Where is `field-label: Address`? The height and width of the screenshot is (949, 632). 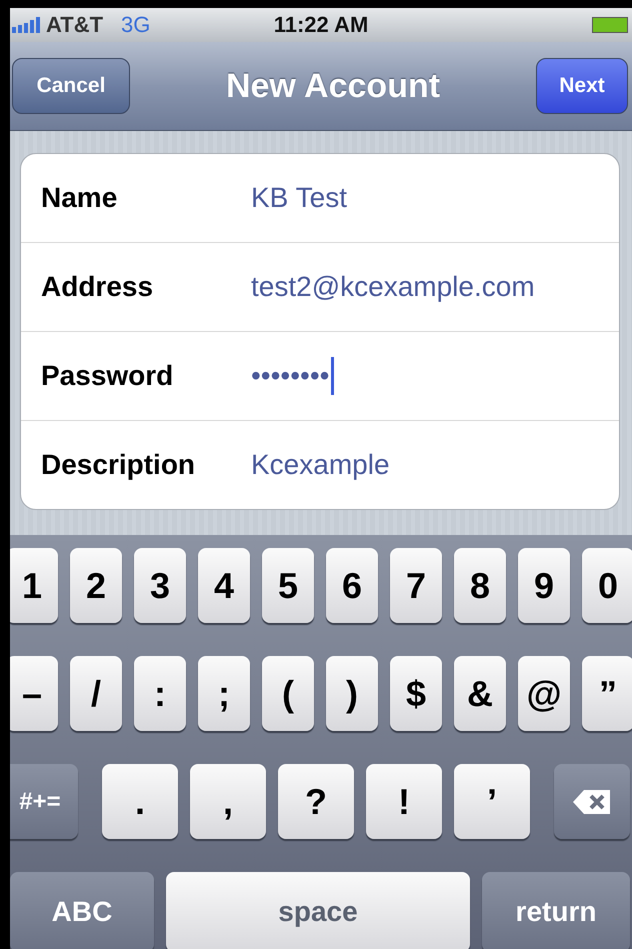
field-label: Address is located at coordinates (97, 287).